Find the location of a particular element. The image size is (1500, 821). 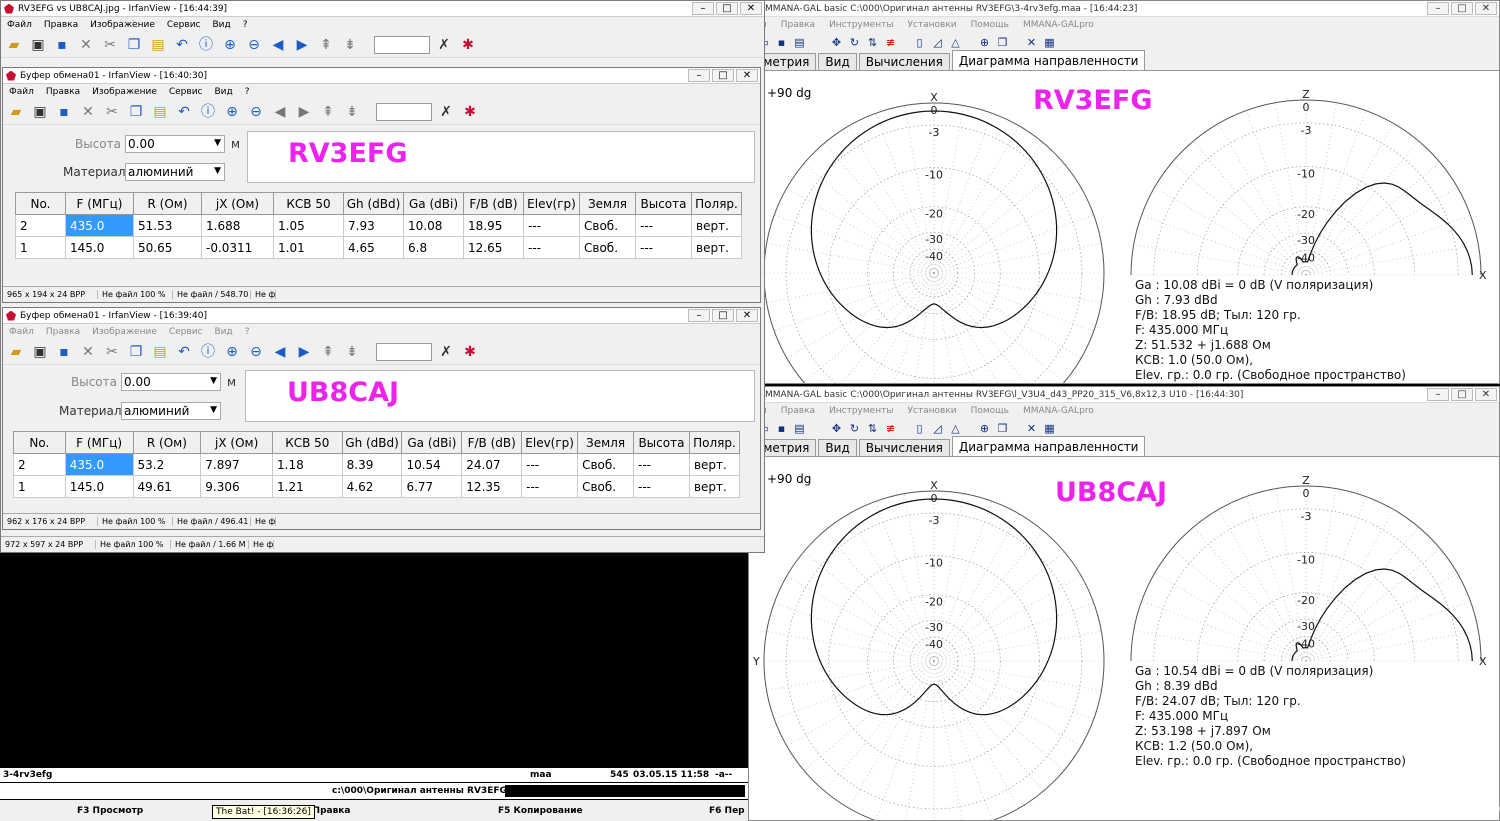

fkey-f3: F3 Просмотр is located at coordinates (110, 811).